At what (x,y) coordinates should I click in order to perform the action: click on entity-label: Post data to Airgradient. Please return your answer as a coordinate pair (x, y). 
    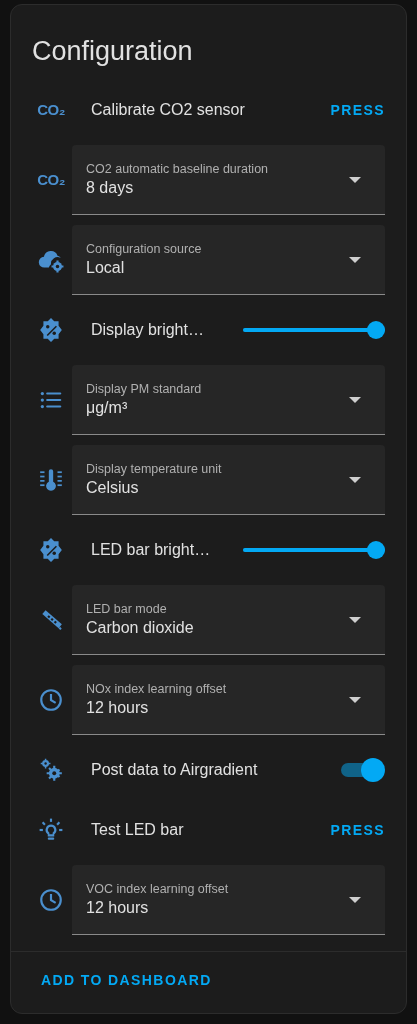
    Looking at the image, I should click on (174, 770).